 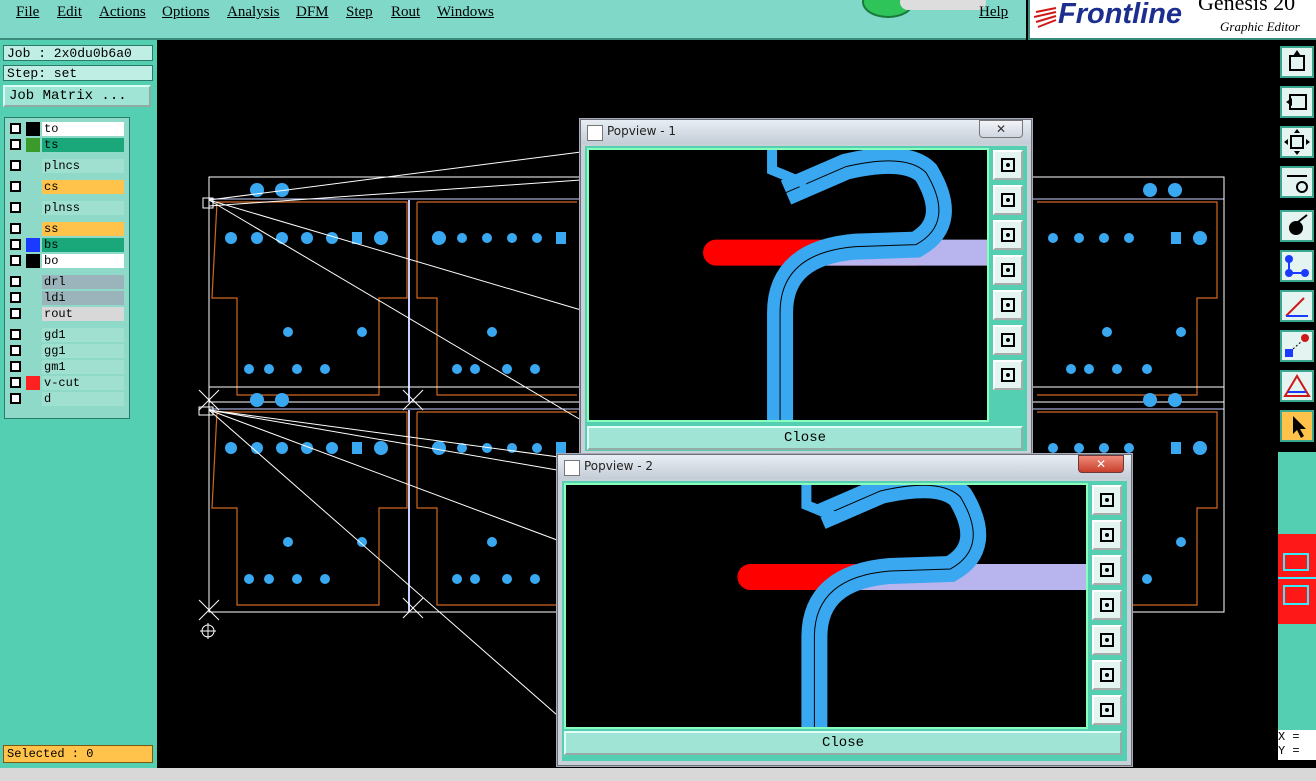 What do you see at coordinates (1297, 386) in the screenshot?
I see `drc-tool-button` at bounding box center [1297, 386].